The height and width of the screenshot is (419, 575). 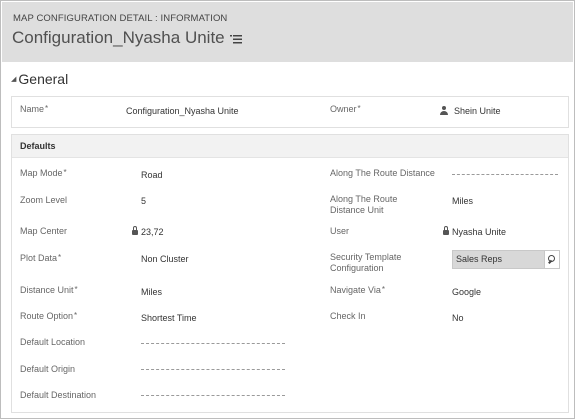 What do you see at coordinates (506, 259) in the screenshot?
I see `security-template-lookup: Sales Reps` at bounding box center [506, 259].